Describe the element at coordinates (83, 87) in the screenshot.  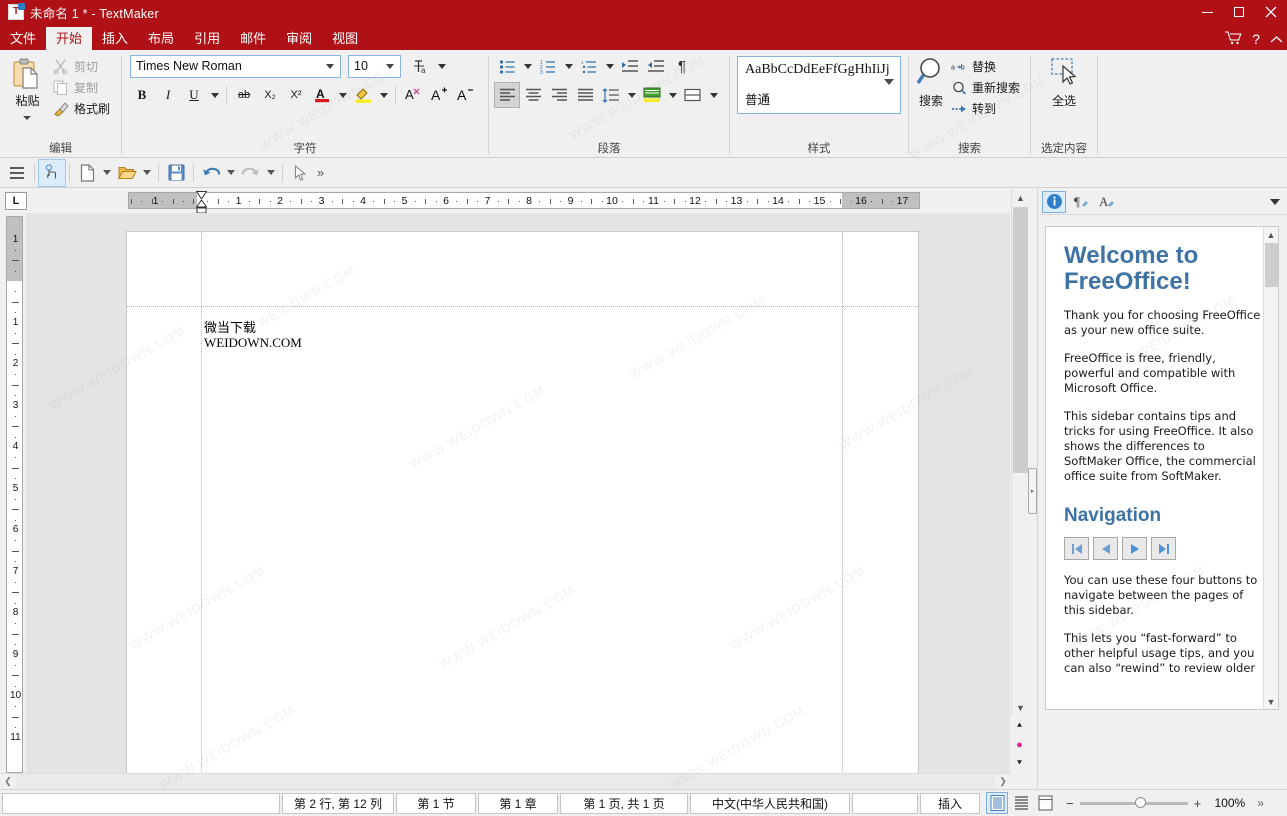
I see `copy-button: 复制` at that location.